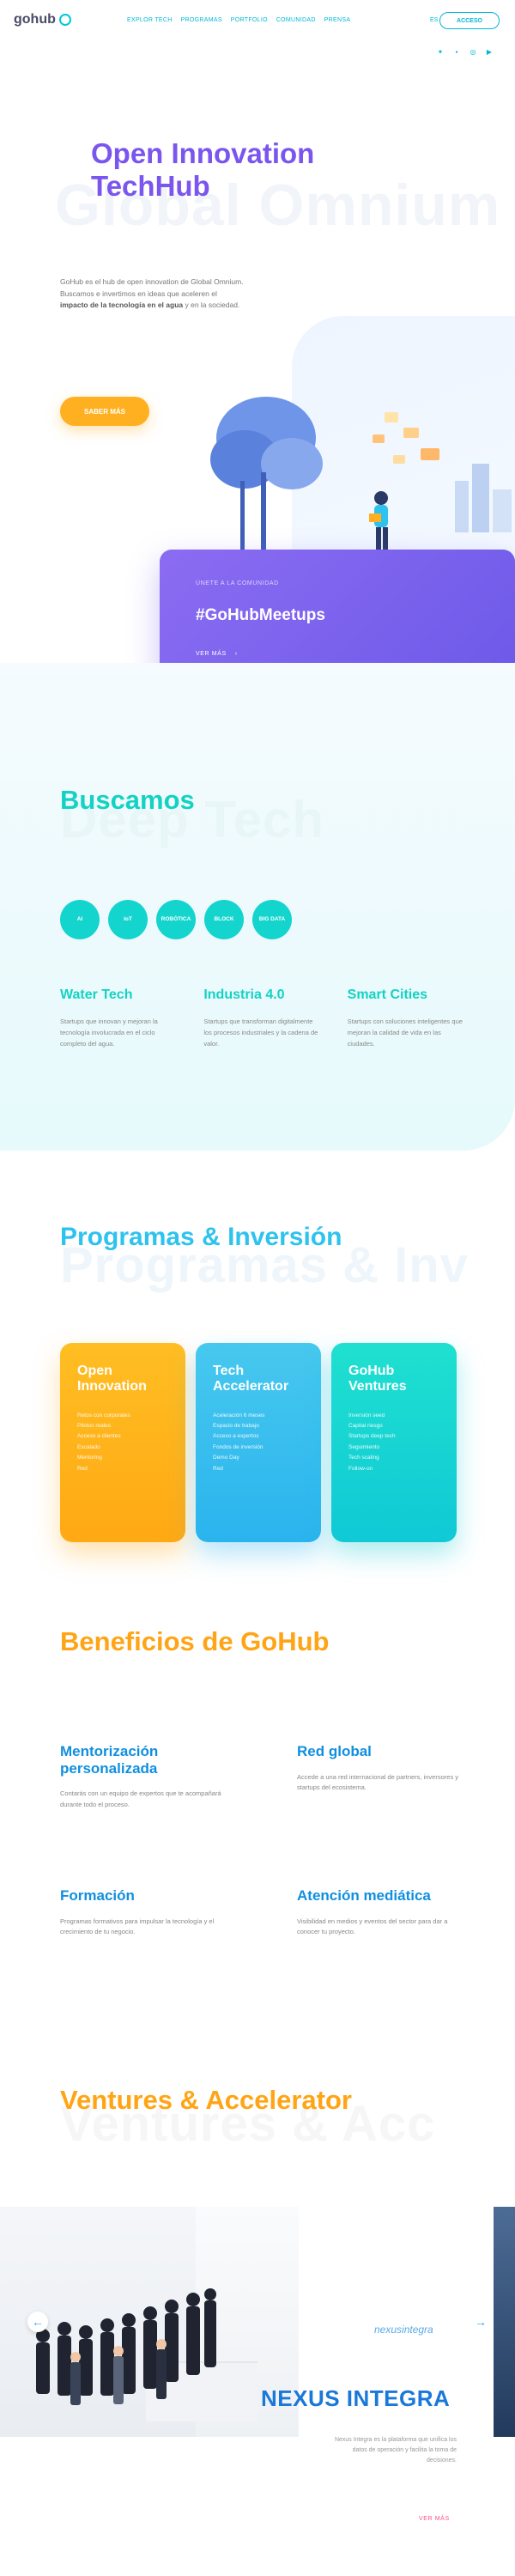  Describe the element at coordinates (195, 1641) in the screenshot. I see `benefits-title: Beneficios de GoHub` at that location.